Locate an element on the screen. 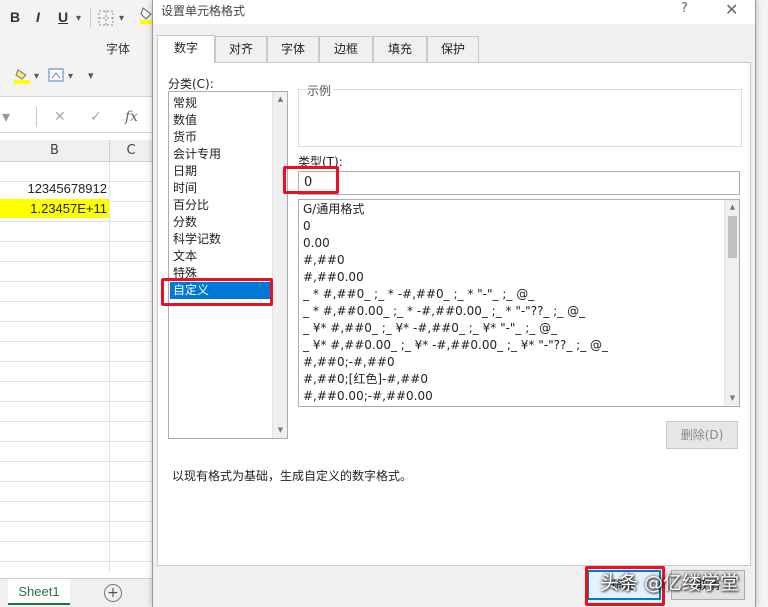 This screenshot has width=768, height=607. tab-fill: 填充 is located at coordinates (400, 49).